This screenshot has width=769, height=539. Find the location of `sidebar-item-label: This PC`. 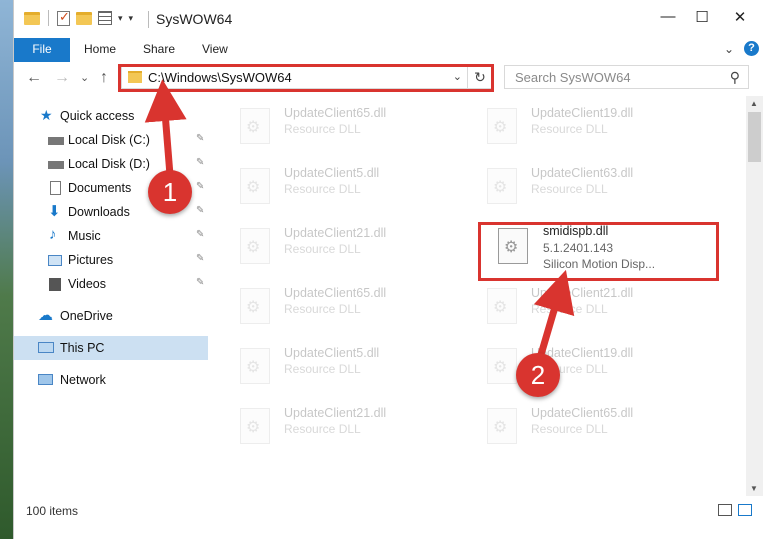

sidebar-item-label: This PC is located at coordinates (82, 348).